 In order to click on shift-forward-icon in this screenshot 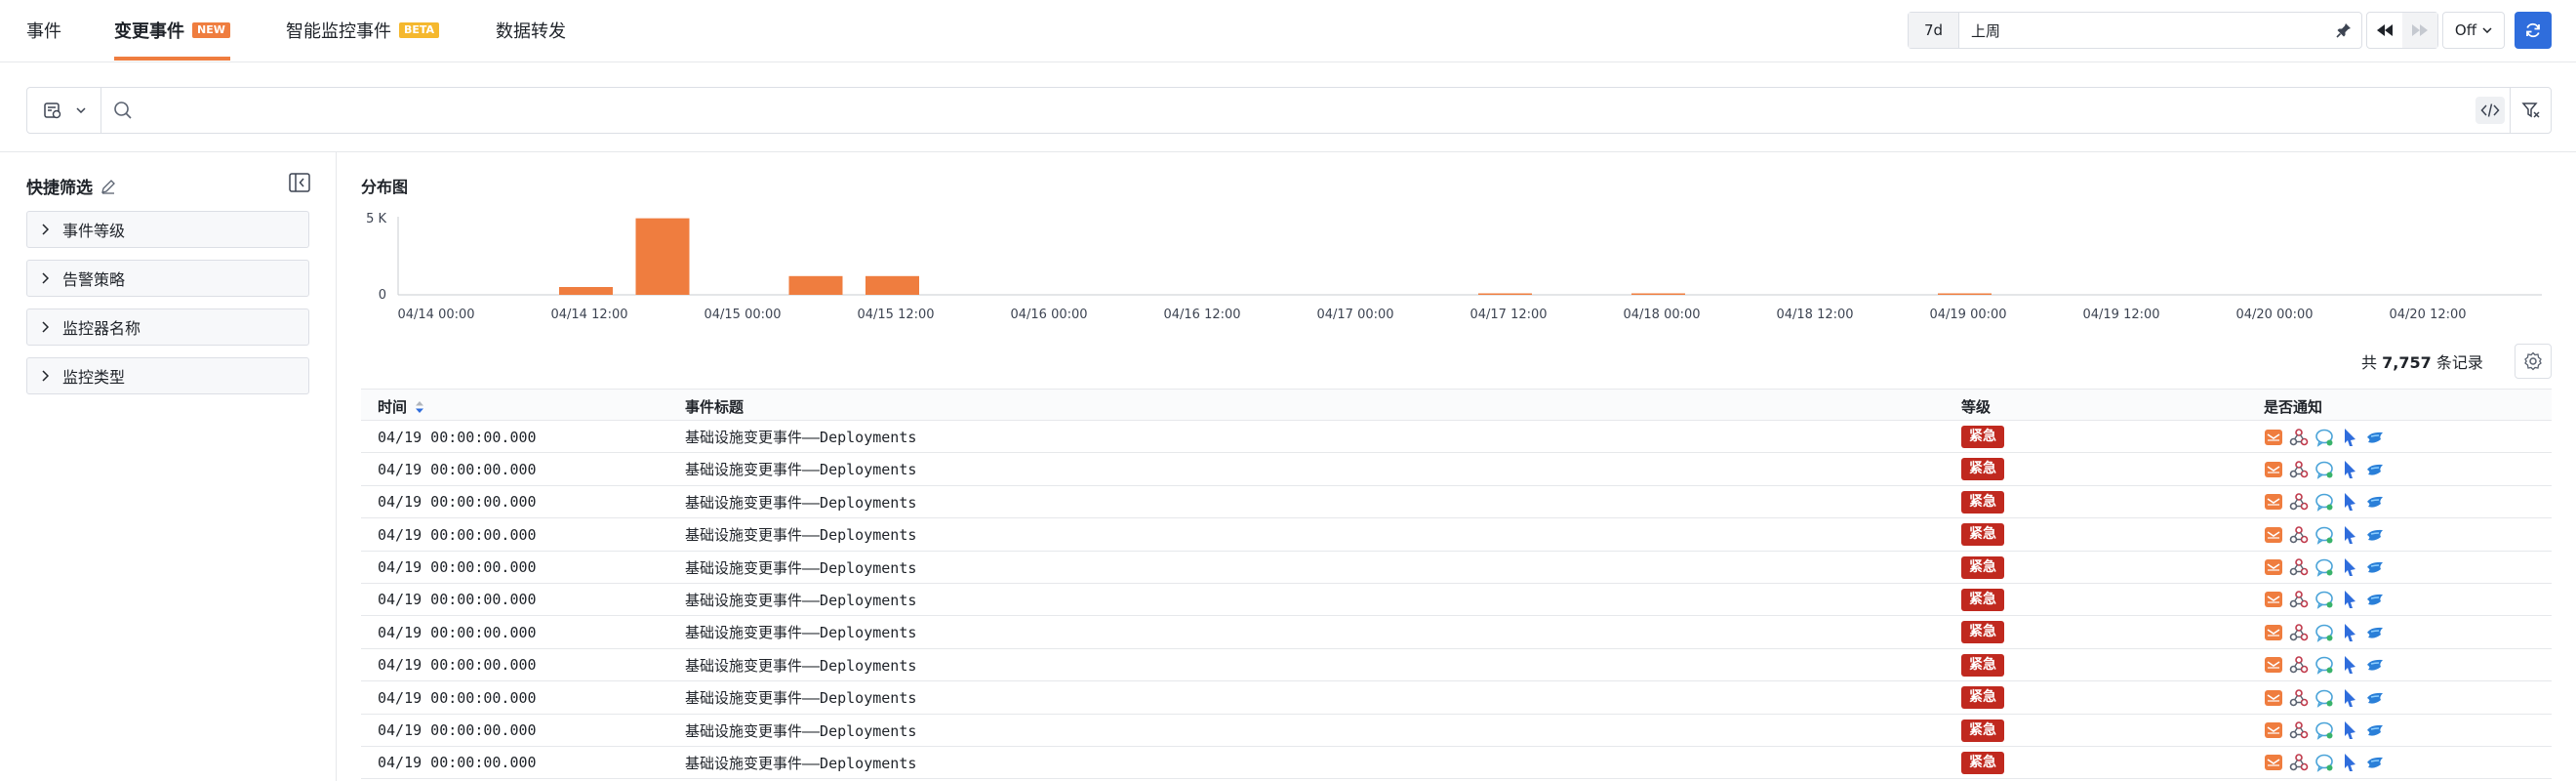, I will do `click(2419, 30)`.